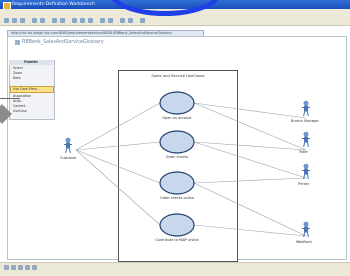  Describe the element at coordinates (177, 118) in the screenshot. I see `use-case-open-account-label: Open an account` at that location.